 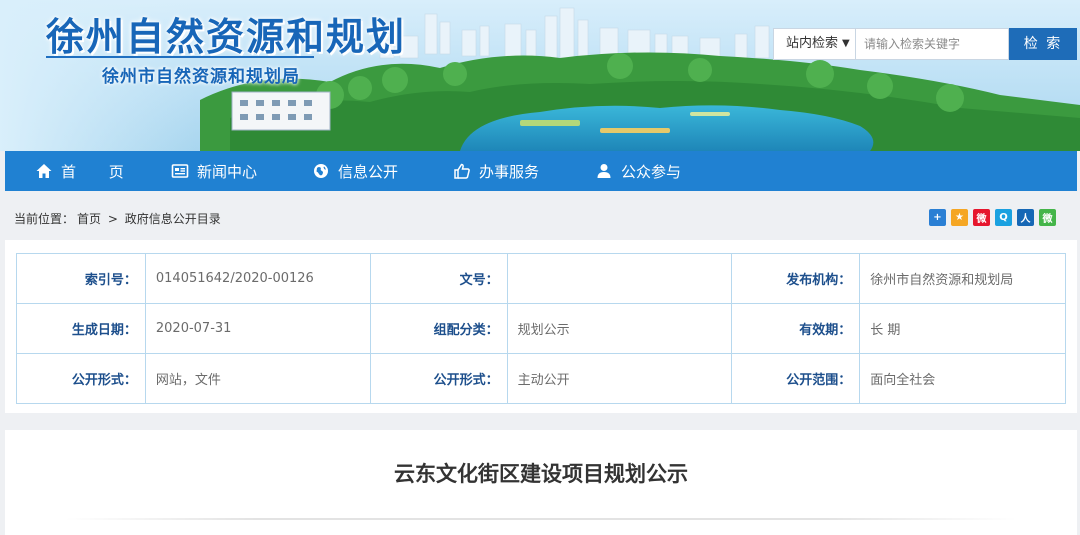 I want to click on nav-item-services: 办事服务, so click(x=496, y=171).